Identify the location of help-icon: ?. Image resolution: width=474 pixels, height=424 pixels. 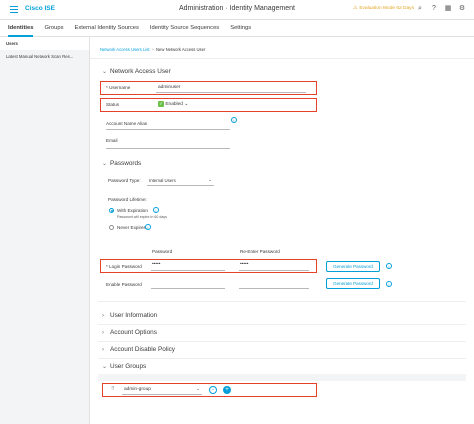
(434, 9).